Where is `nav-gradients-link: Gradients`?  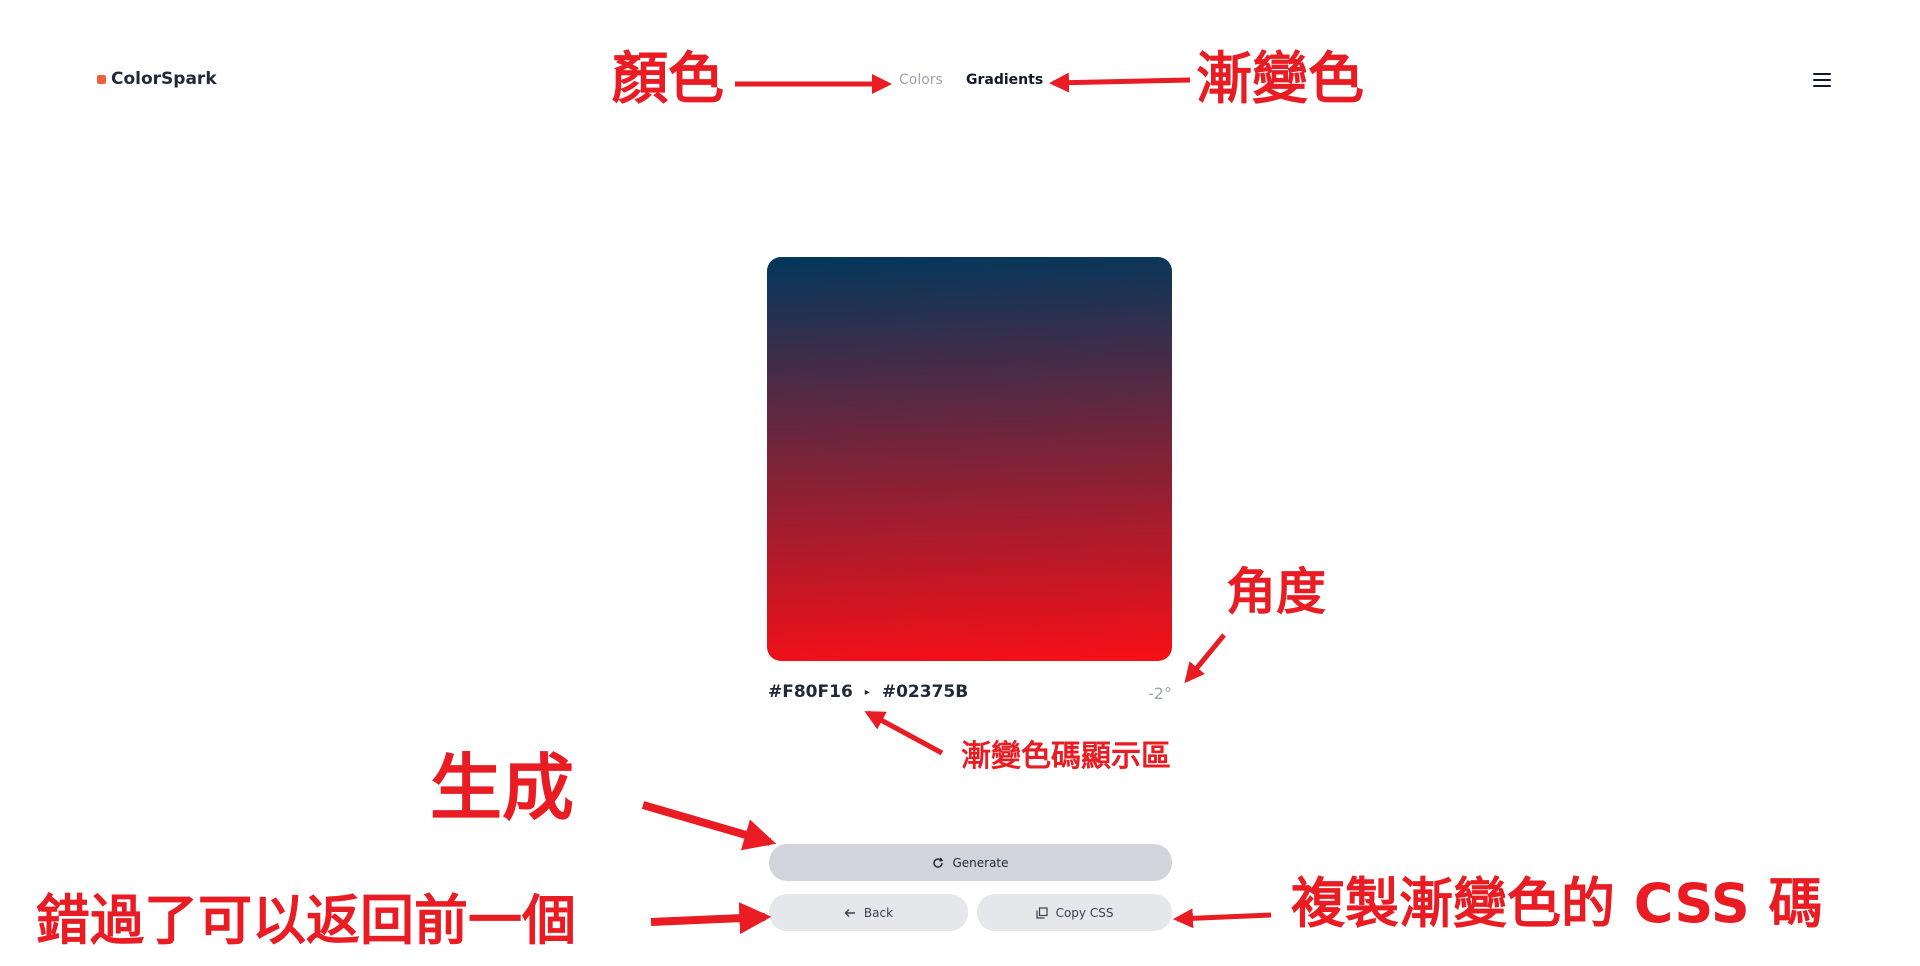 nav-gradients-link: Gradients is located at coordinates (1004, 80).